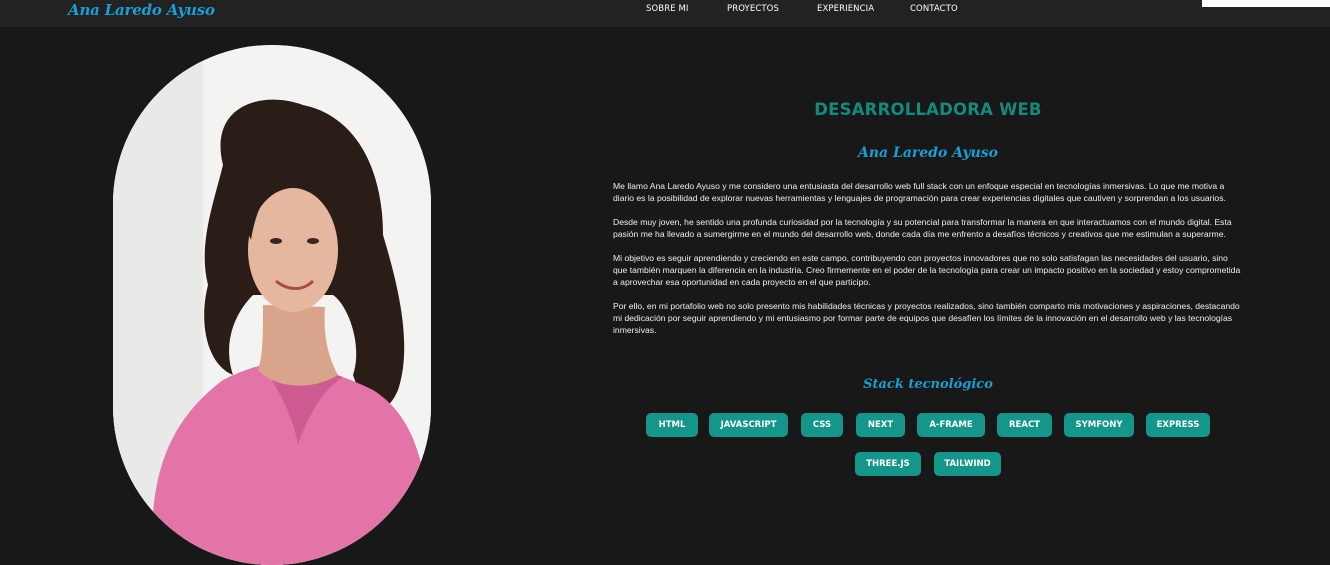 The width and height of the screenshot is (1330, 565). I want to click on chip-symfony: SYMFONY, so click(1099, 425).